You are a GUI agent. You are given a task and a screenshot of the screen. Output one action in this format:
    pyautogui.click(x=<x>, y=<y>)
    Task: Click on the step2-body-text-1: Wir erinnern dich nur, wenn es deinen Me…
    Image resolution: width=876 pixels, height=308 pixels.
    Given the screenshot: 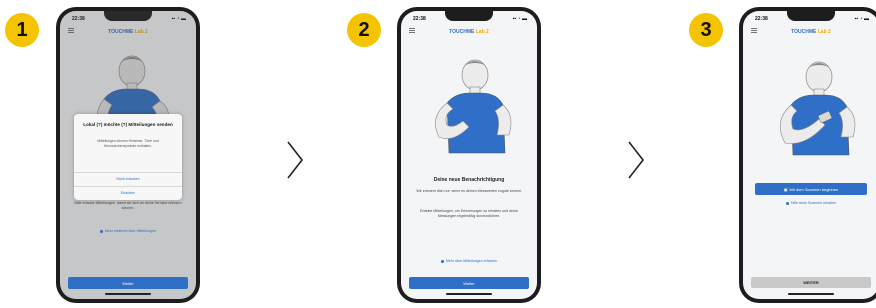 What is the action you would take?
    pyautogui.click(x=469, y=191)
    